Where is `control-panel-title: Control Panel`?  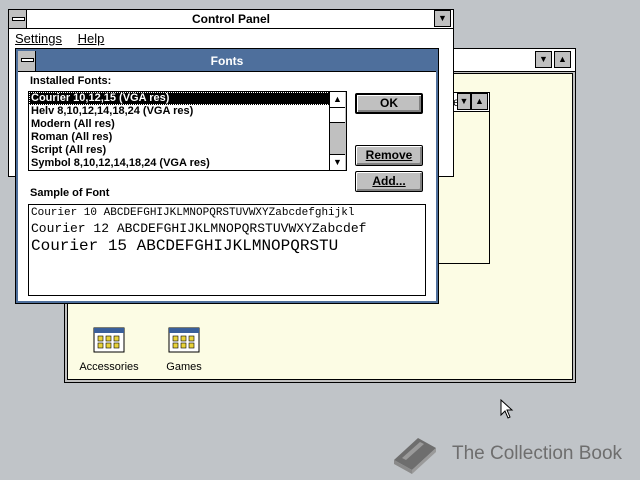
control-panel-title: Control Panel is located at coordinates (230, 19).